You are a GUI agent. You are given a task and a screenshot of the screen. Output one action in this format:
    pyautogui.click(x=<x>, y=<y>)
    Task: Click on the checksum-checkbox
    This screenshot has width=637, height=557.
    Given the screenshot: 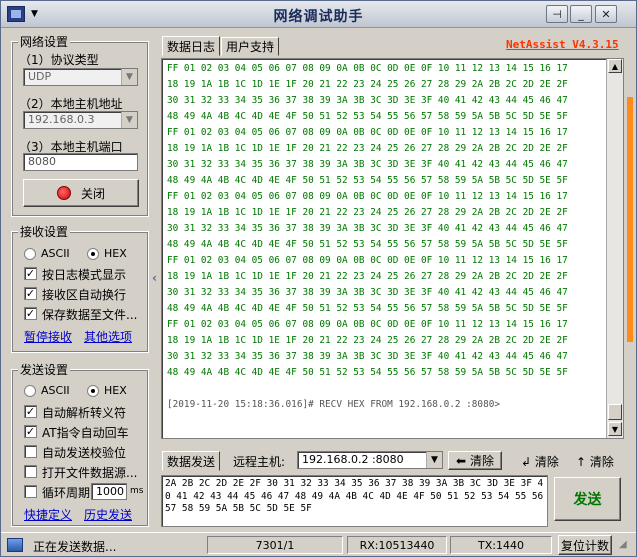 What is the action you would take?
    pyautogui.click(x=30, y=451)
    